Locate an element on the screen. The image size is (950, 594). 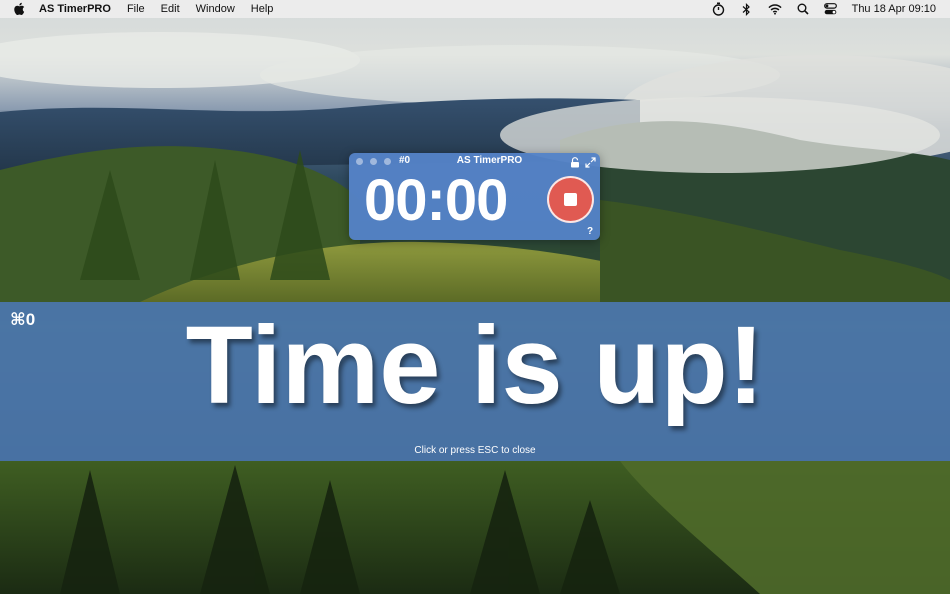
menu-help: Help is located at coordinates (262, 9).